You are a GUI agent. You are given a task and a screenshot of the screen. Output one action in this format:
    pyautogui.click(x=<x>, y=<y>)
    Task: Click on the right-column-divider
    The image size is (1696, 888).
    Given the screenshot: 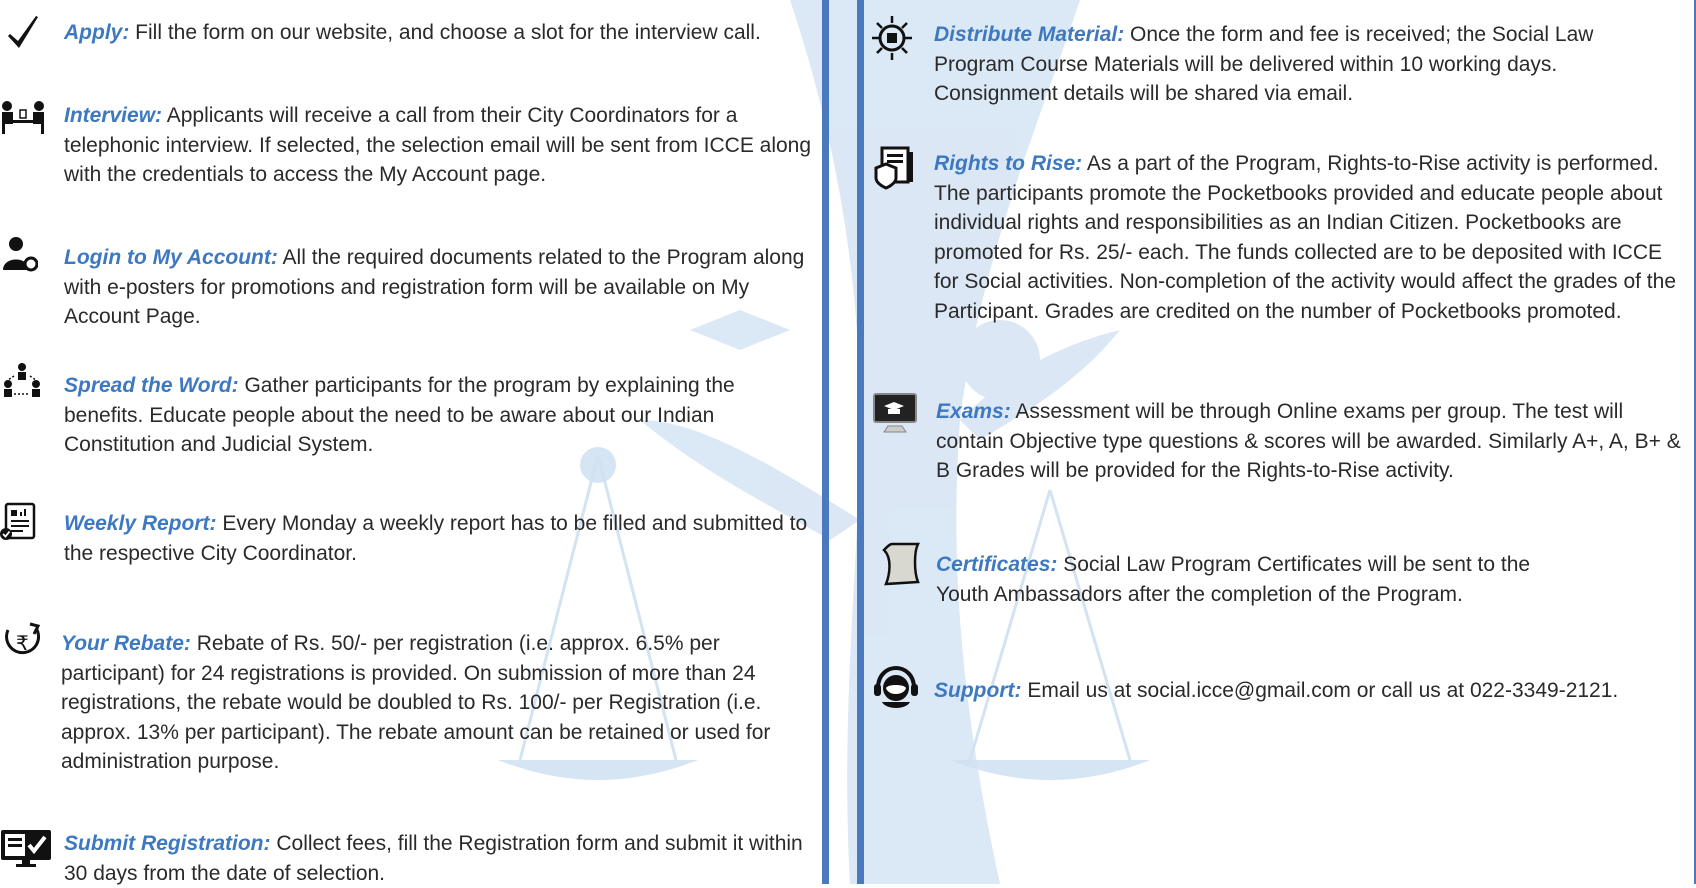 What is the action you would take?
    pyautogui.click(x=860, y=442)
    